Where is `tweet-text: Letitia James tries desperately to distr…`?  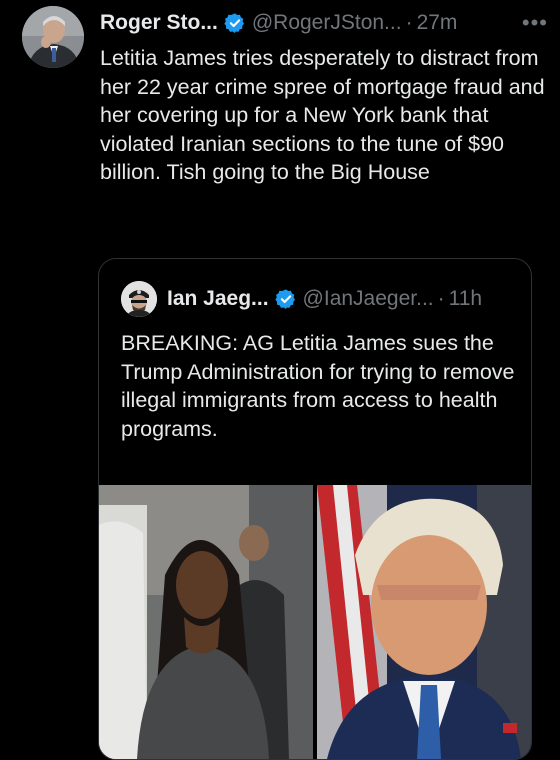
tweet-text: Letitia James tries desperately to distr… is located at coordinates (322, 115).